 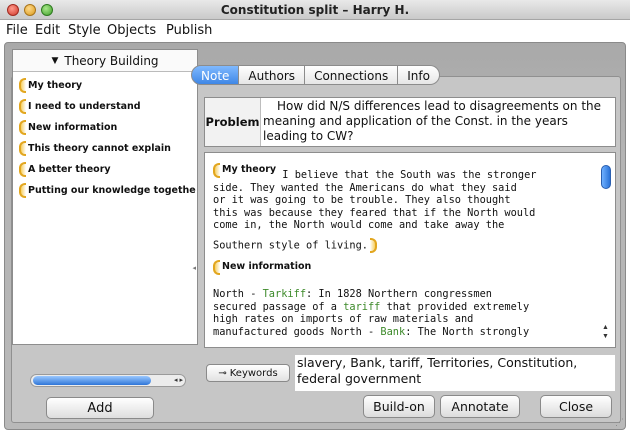 I want to click on note-line: Southern style of living., so click(x=290, y=245).